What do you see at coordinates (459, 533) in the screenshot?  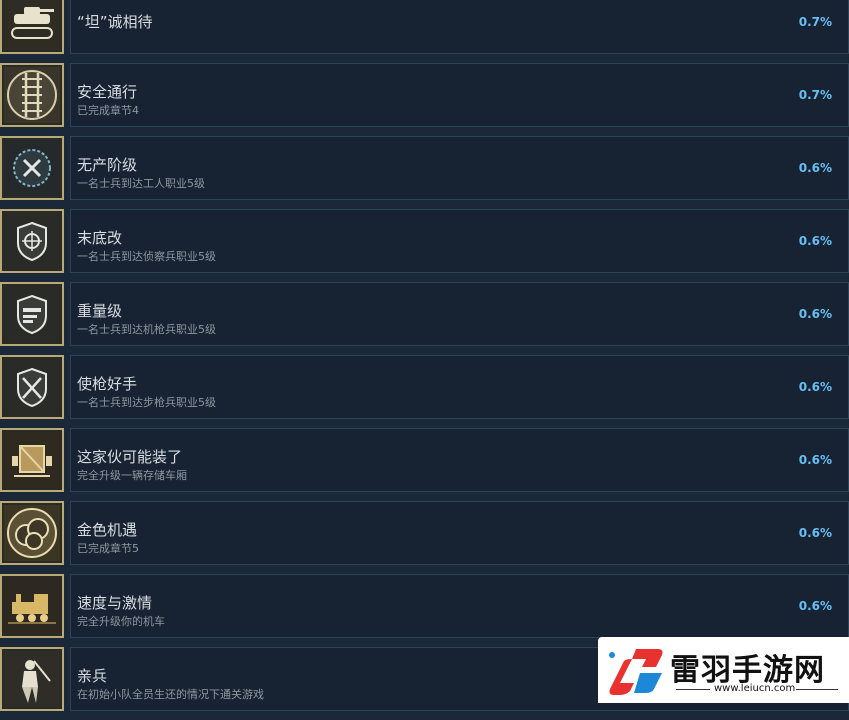 I see `achievement-panel: 金色机遇 已完成章节5 0.6%` at bounding box center [459, 533].